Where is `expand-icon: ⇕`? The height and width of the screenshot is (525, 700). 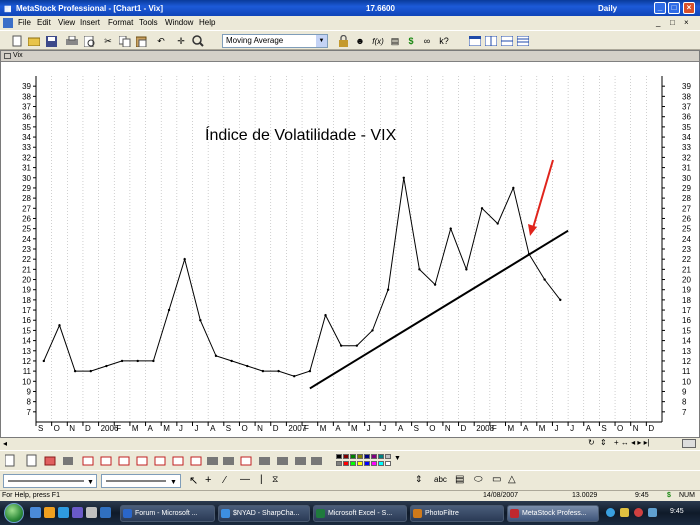 expand-icon: ⇕ is located at coordinates (603, 442).